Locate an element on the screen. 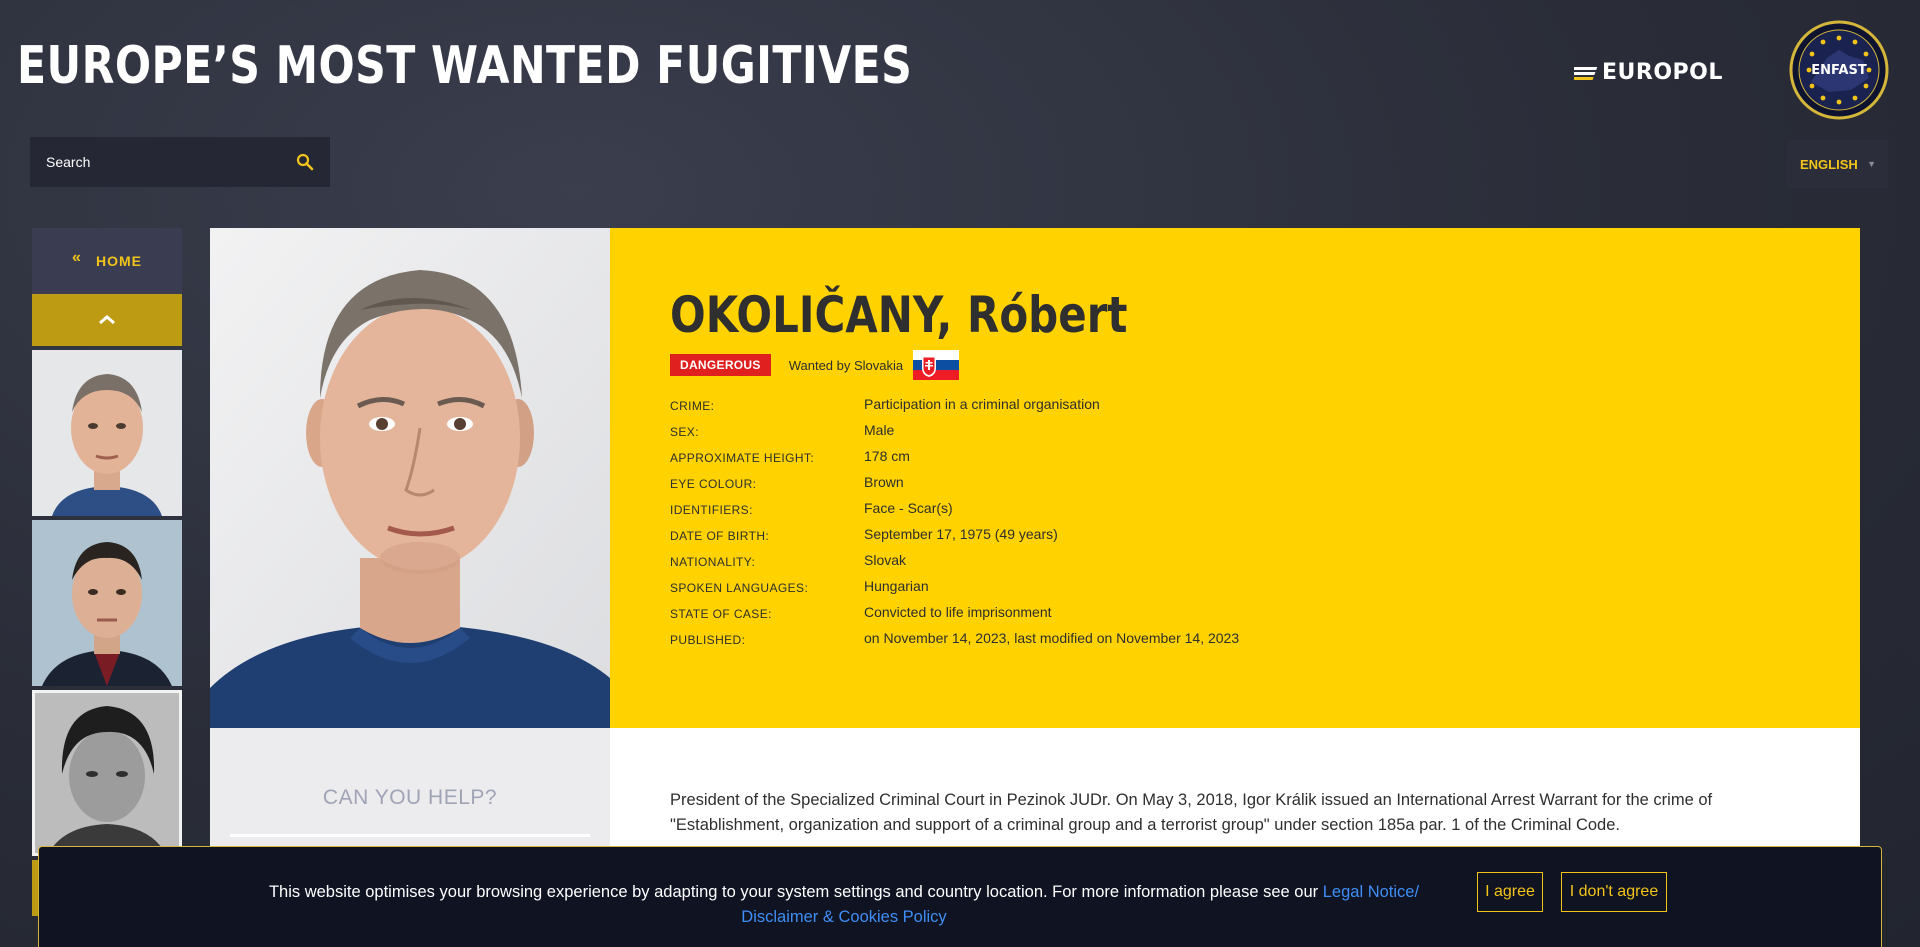 The image size is (1920, 947). europol-logo: EUROPOL is located at coordinates (1648, 72).